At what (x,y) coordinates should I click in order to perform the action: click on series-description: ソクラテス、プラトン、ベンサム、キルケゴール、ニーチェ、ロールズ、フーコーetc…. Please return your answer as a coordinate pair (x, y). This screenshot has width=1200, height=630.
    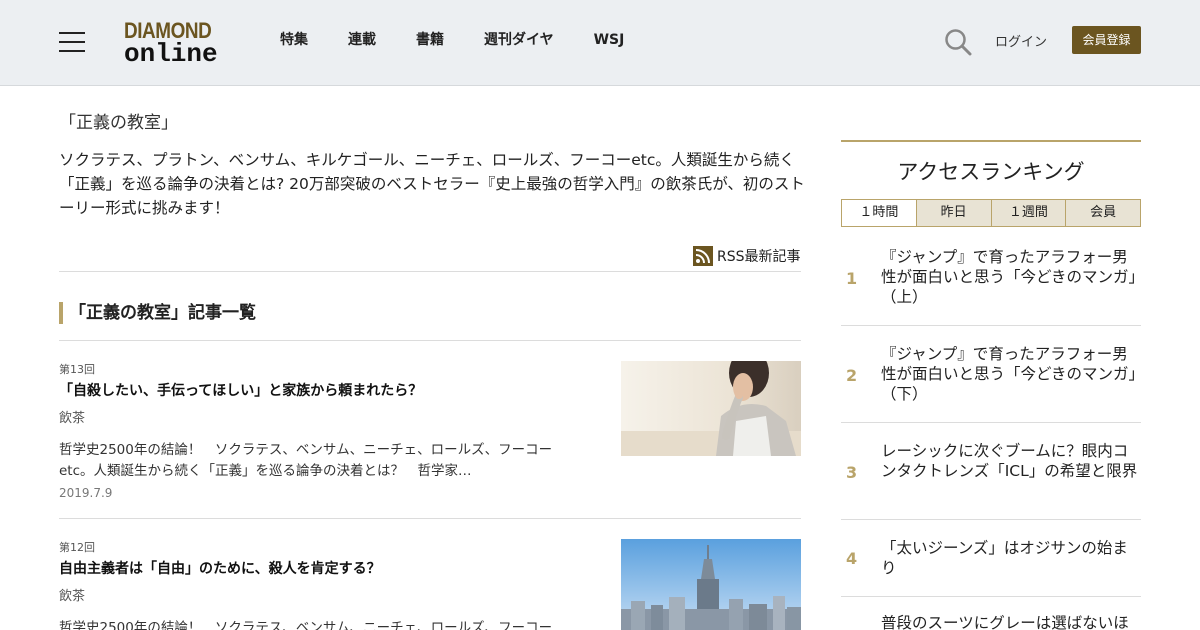
    Looking at the image, I should click on (432, 184).